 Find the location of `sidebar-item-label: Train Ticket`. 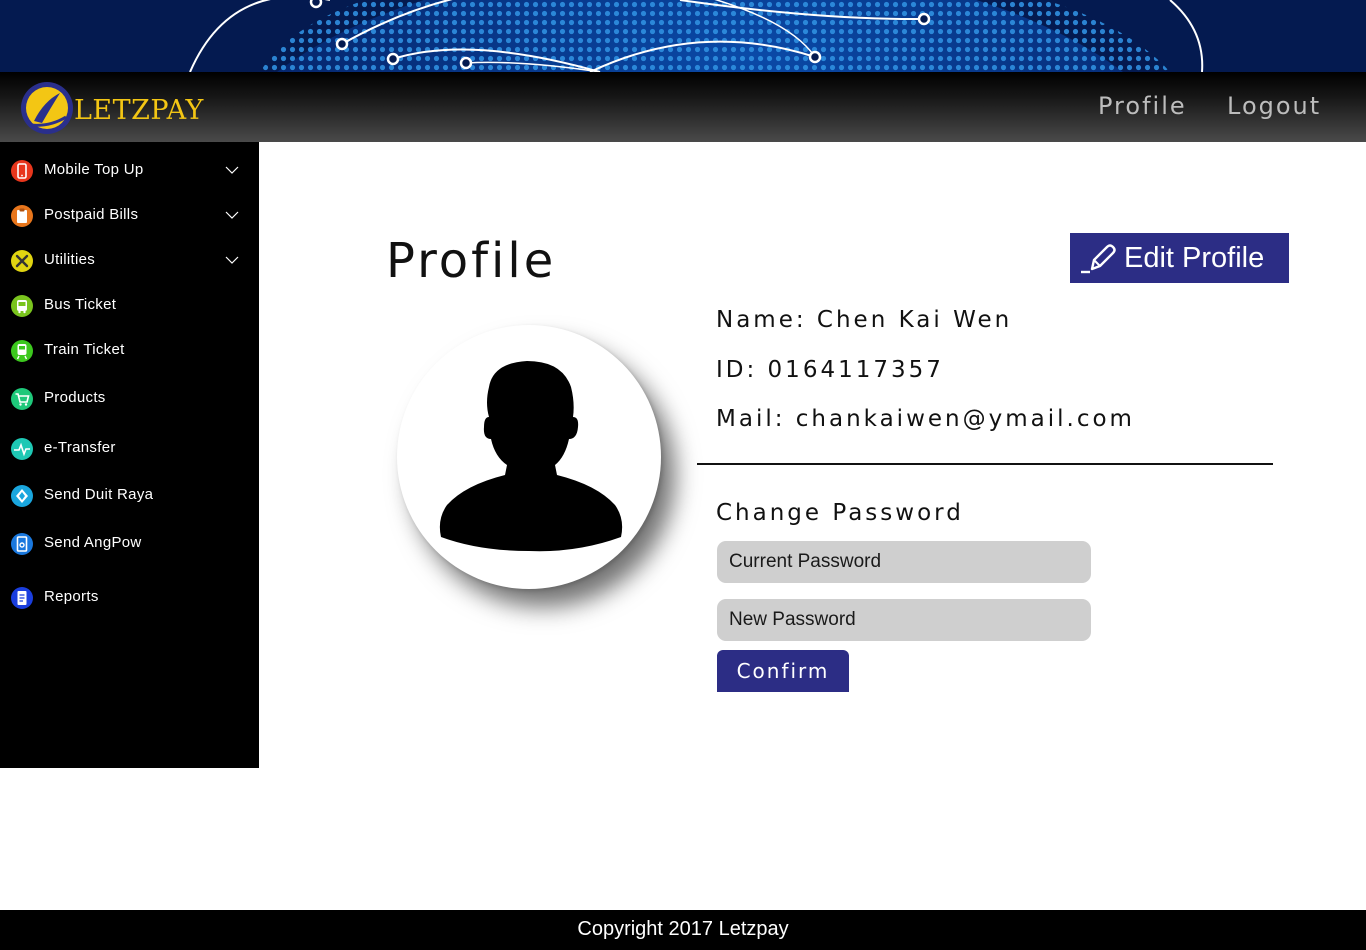

sidebar-item-label: Train Ticket is located at coordinates (84, 349).